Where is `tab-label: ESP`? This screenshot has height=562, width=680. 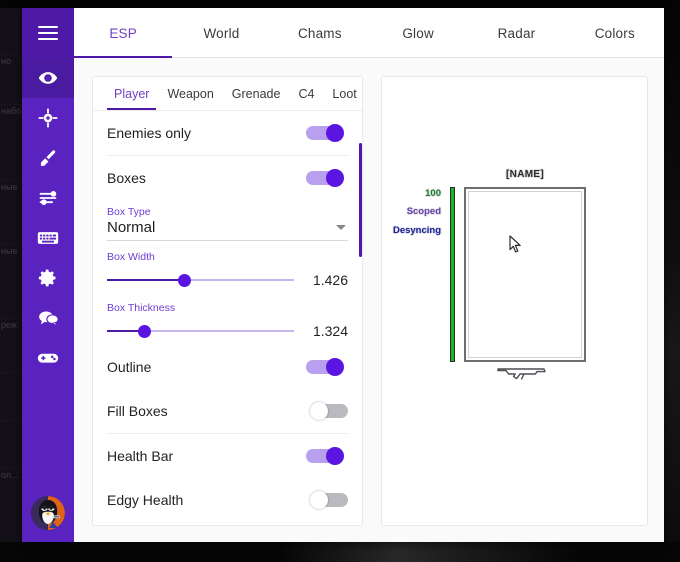 tab-label: ESP is located at coordinates (123, 33).